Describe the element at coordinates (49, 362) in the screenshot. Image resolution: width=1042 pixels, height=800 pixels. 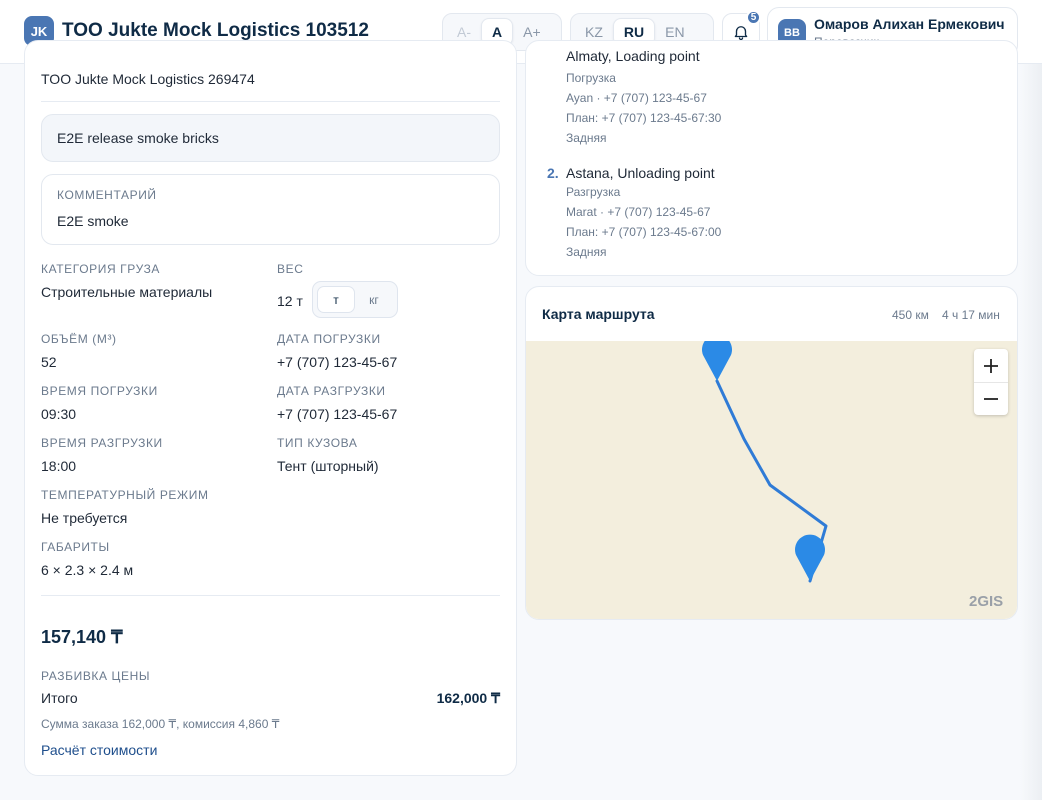
I see `volume-value: 52` at that location.